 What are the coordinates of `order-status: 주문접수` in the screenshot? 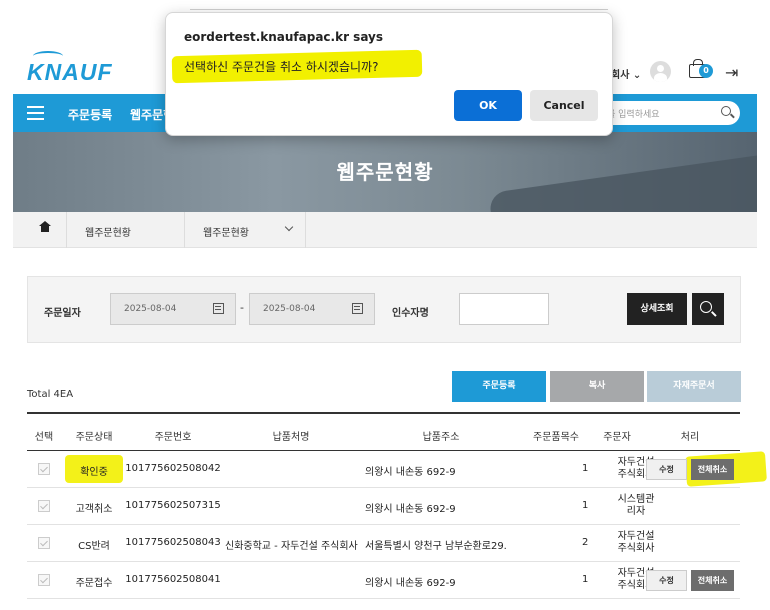 It's located at (94, 583).